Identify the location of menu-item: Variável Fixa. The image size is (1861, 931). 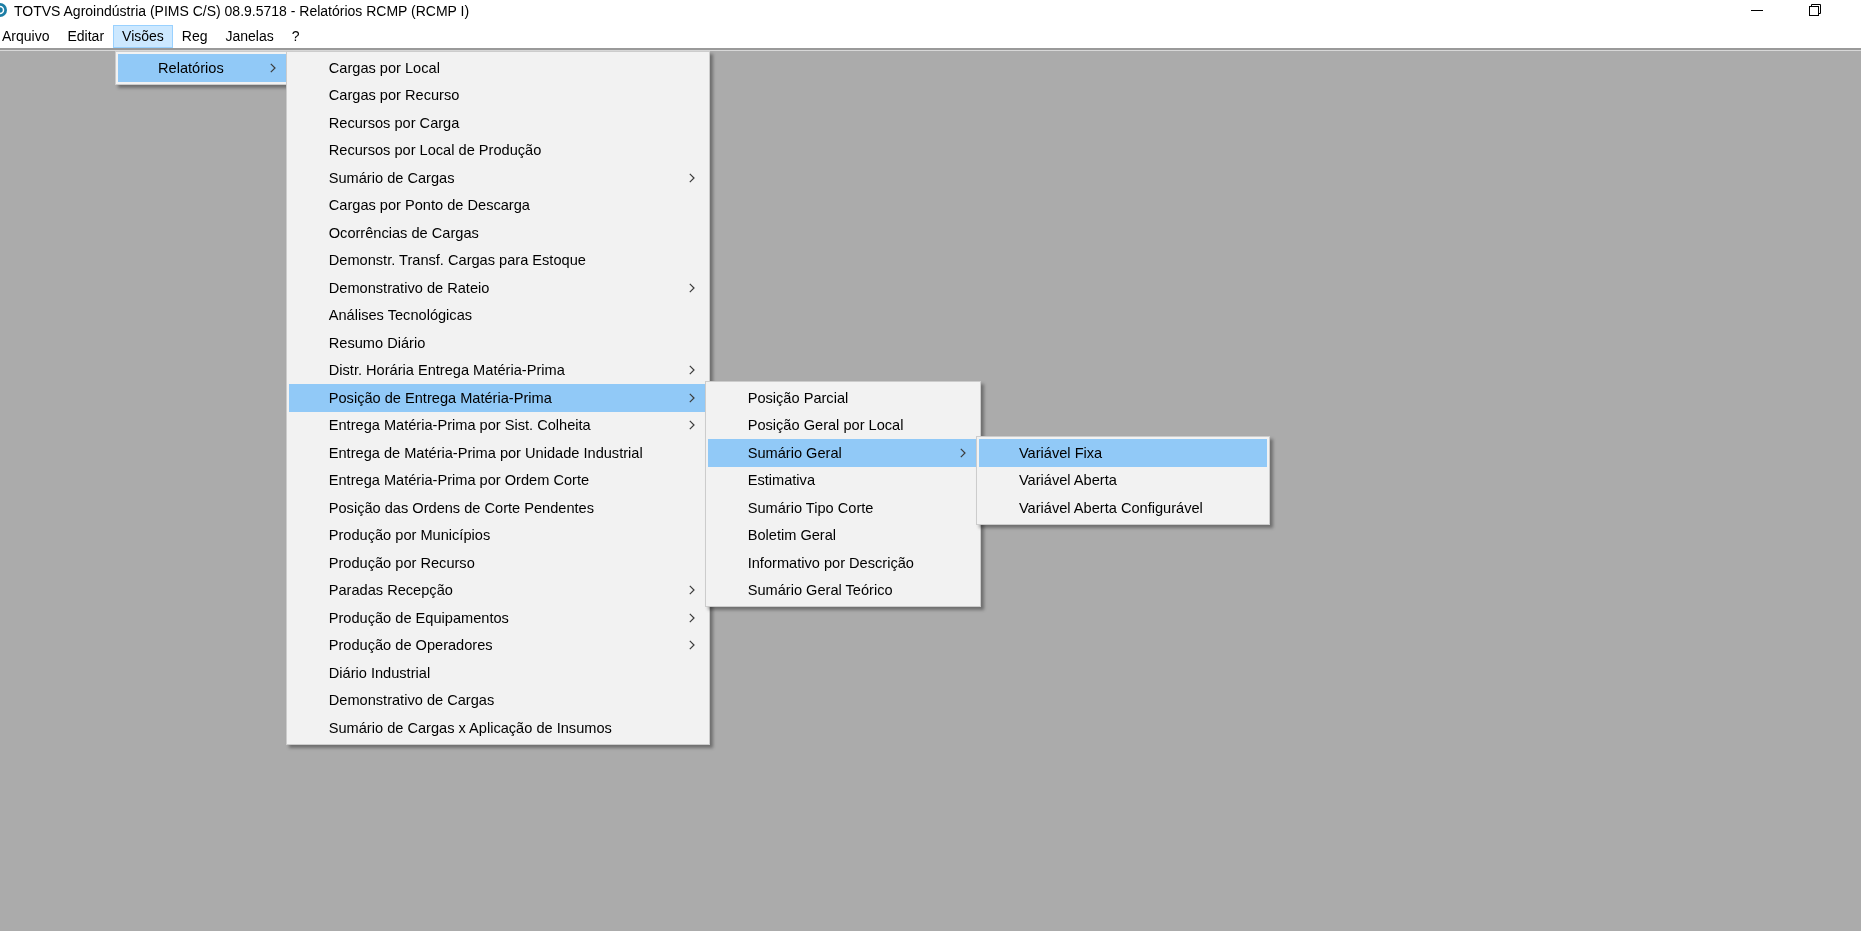
(1122, 453).